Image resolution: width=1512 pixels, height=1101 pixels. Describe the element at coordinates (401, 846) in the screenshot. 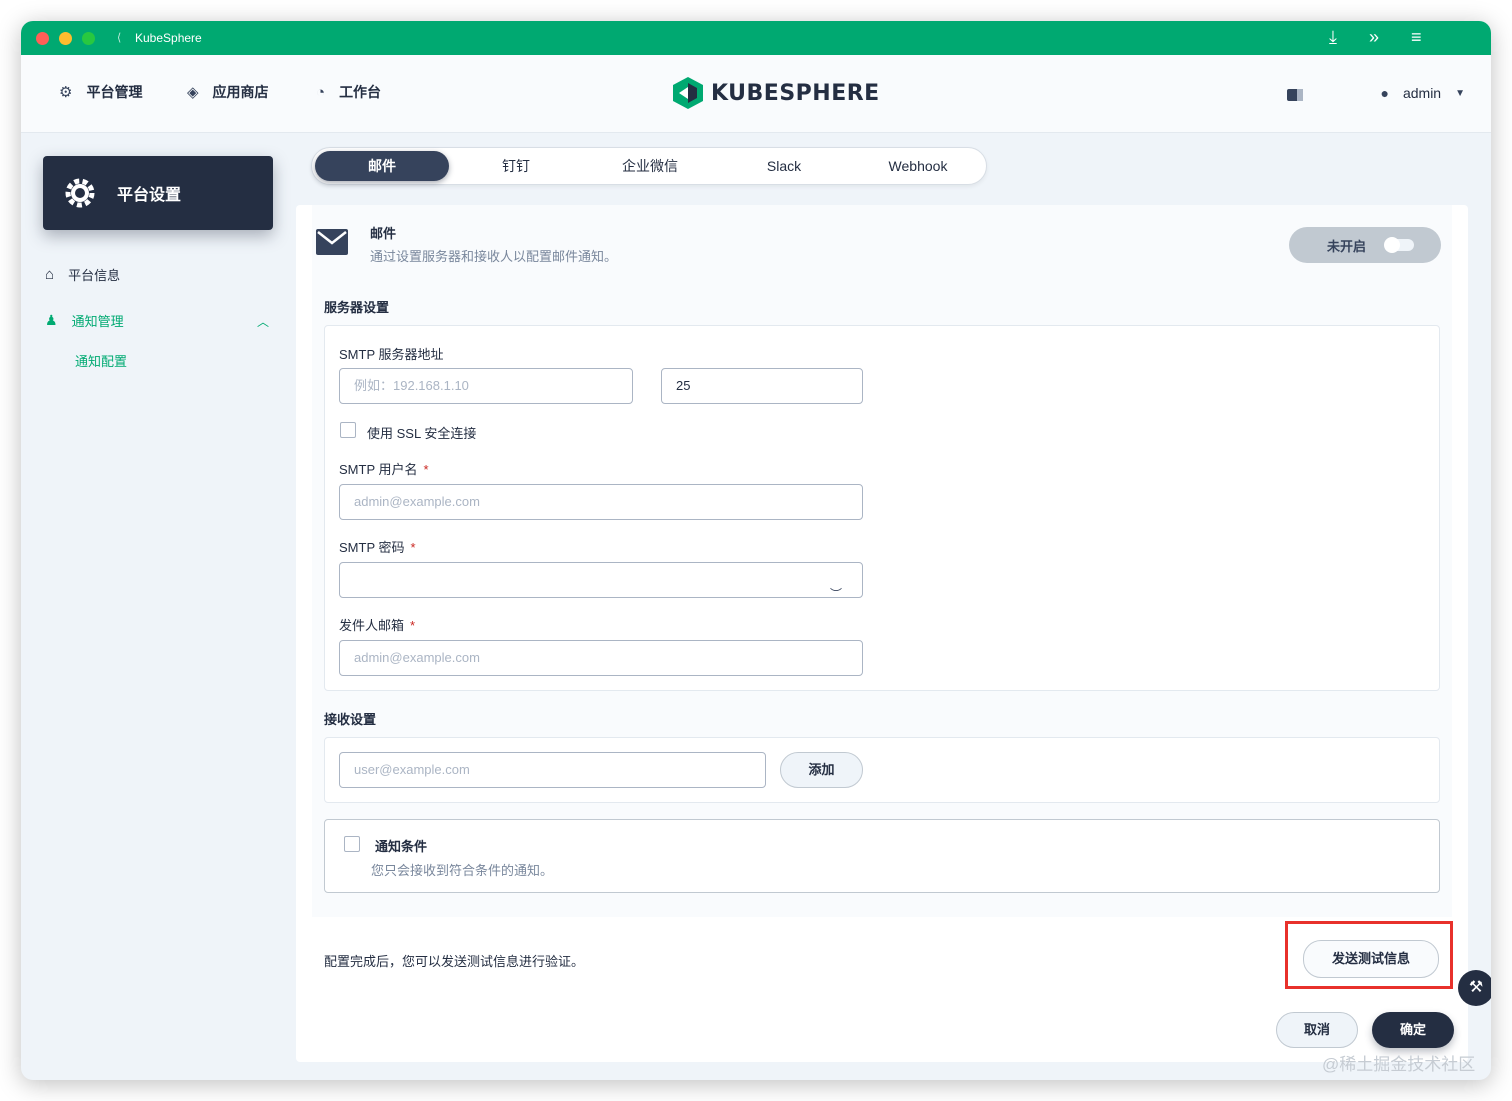

I see `condition-title: 通知条件` at that location.